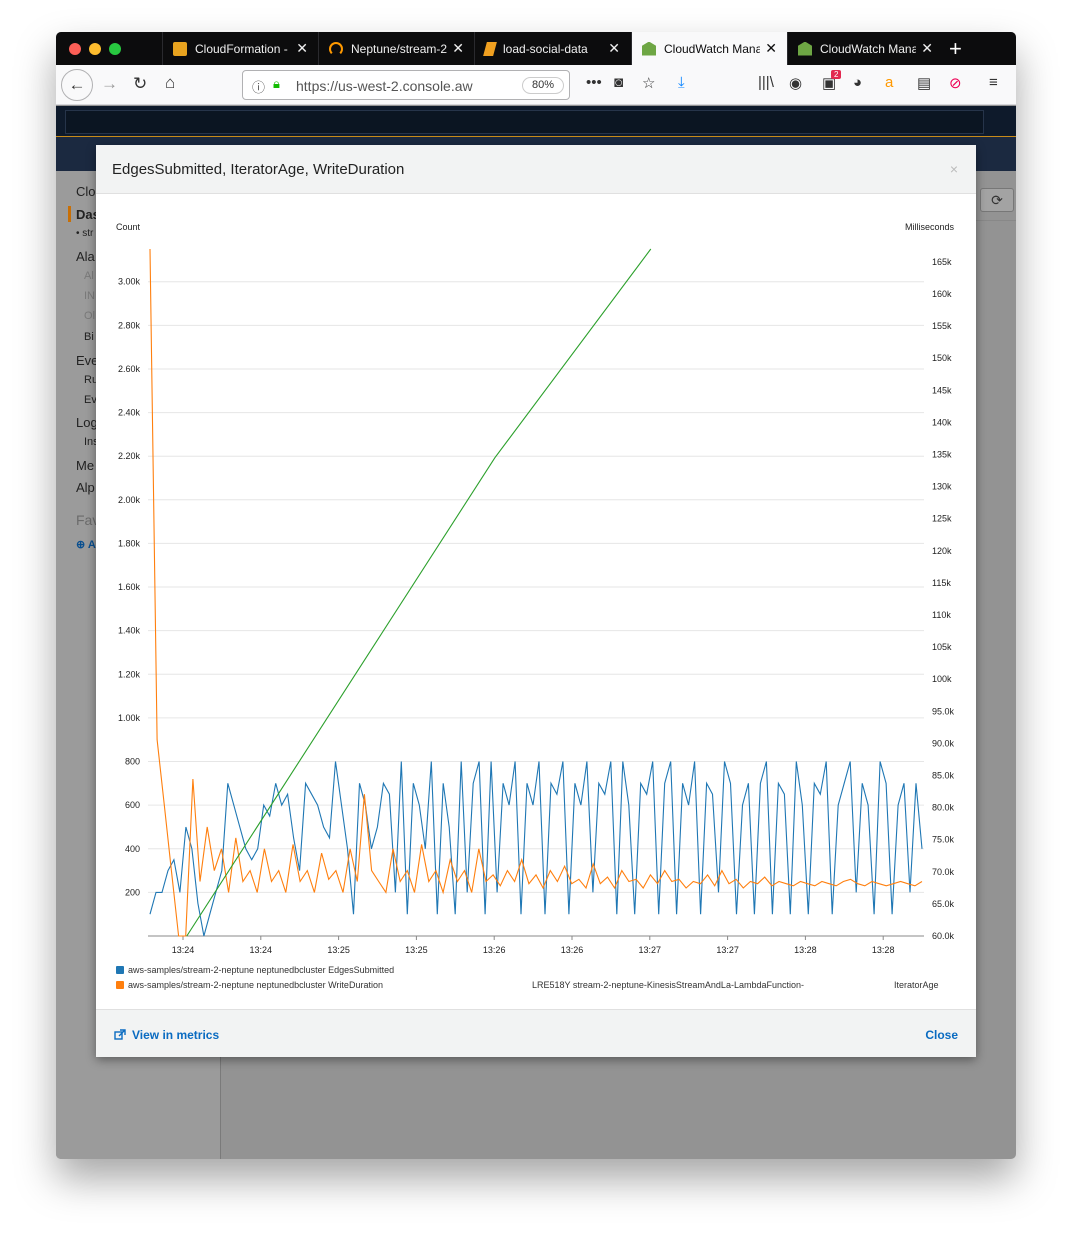 This screenshot has width=1072, height=1239. What do you see at coordinates (997, 200) in the screenshot?
I see `refresh-button: ⟳` at bounding box center [997, 200].